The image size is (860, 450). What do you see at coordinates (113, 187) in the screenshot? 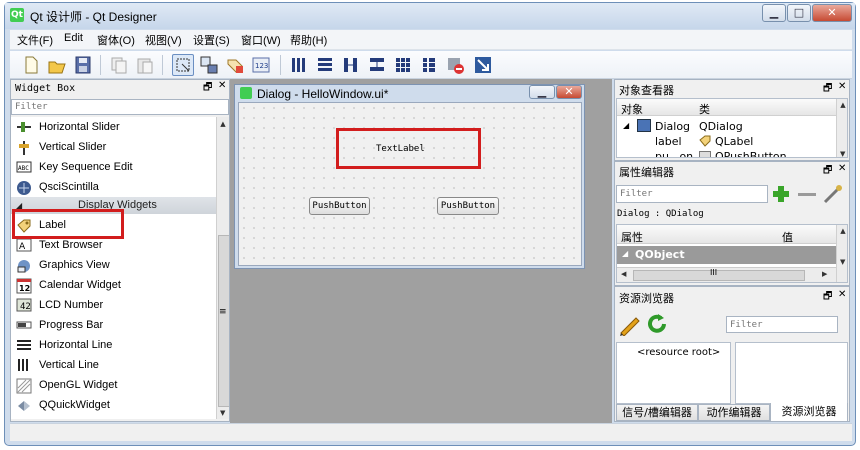
I see `list-item: QsciScintilla` at bounding box center [113, 187].